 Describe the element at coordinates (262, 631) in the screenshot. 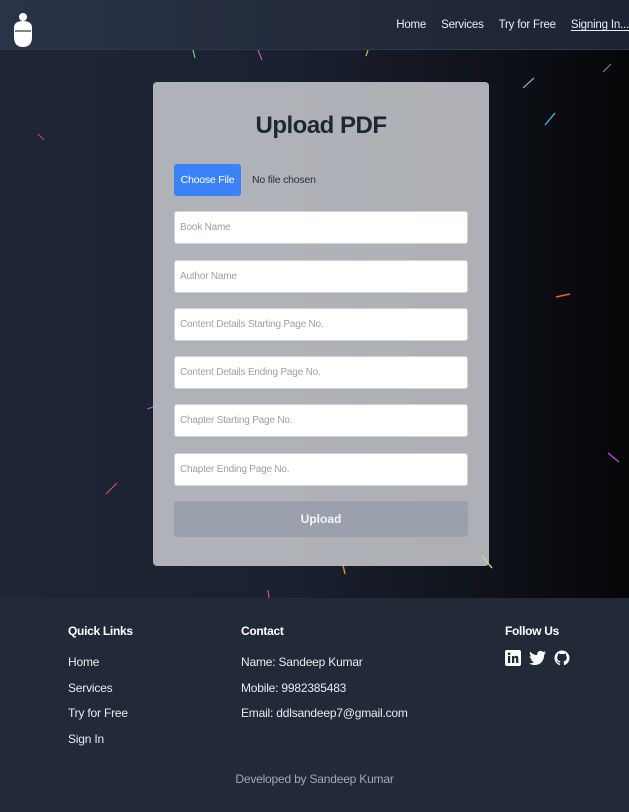

I see `contact-heading: Contact` at that location.